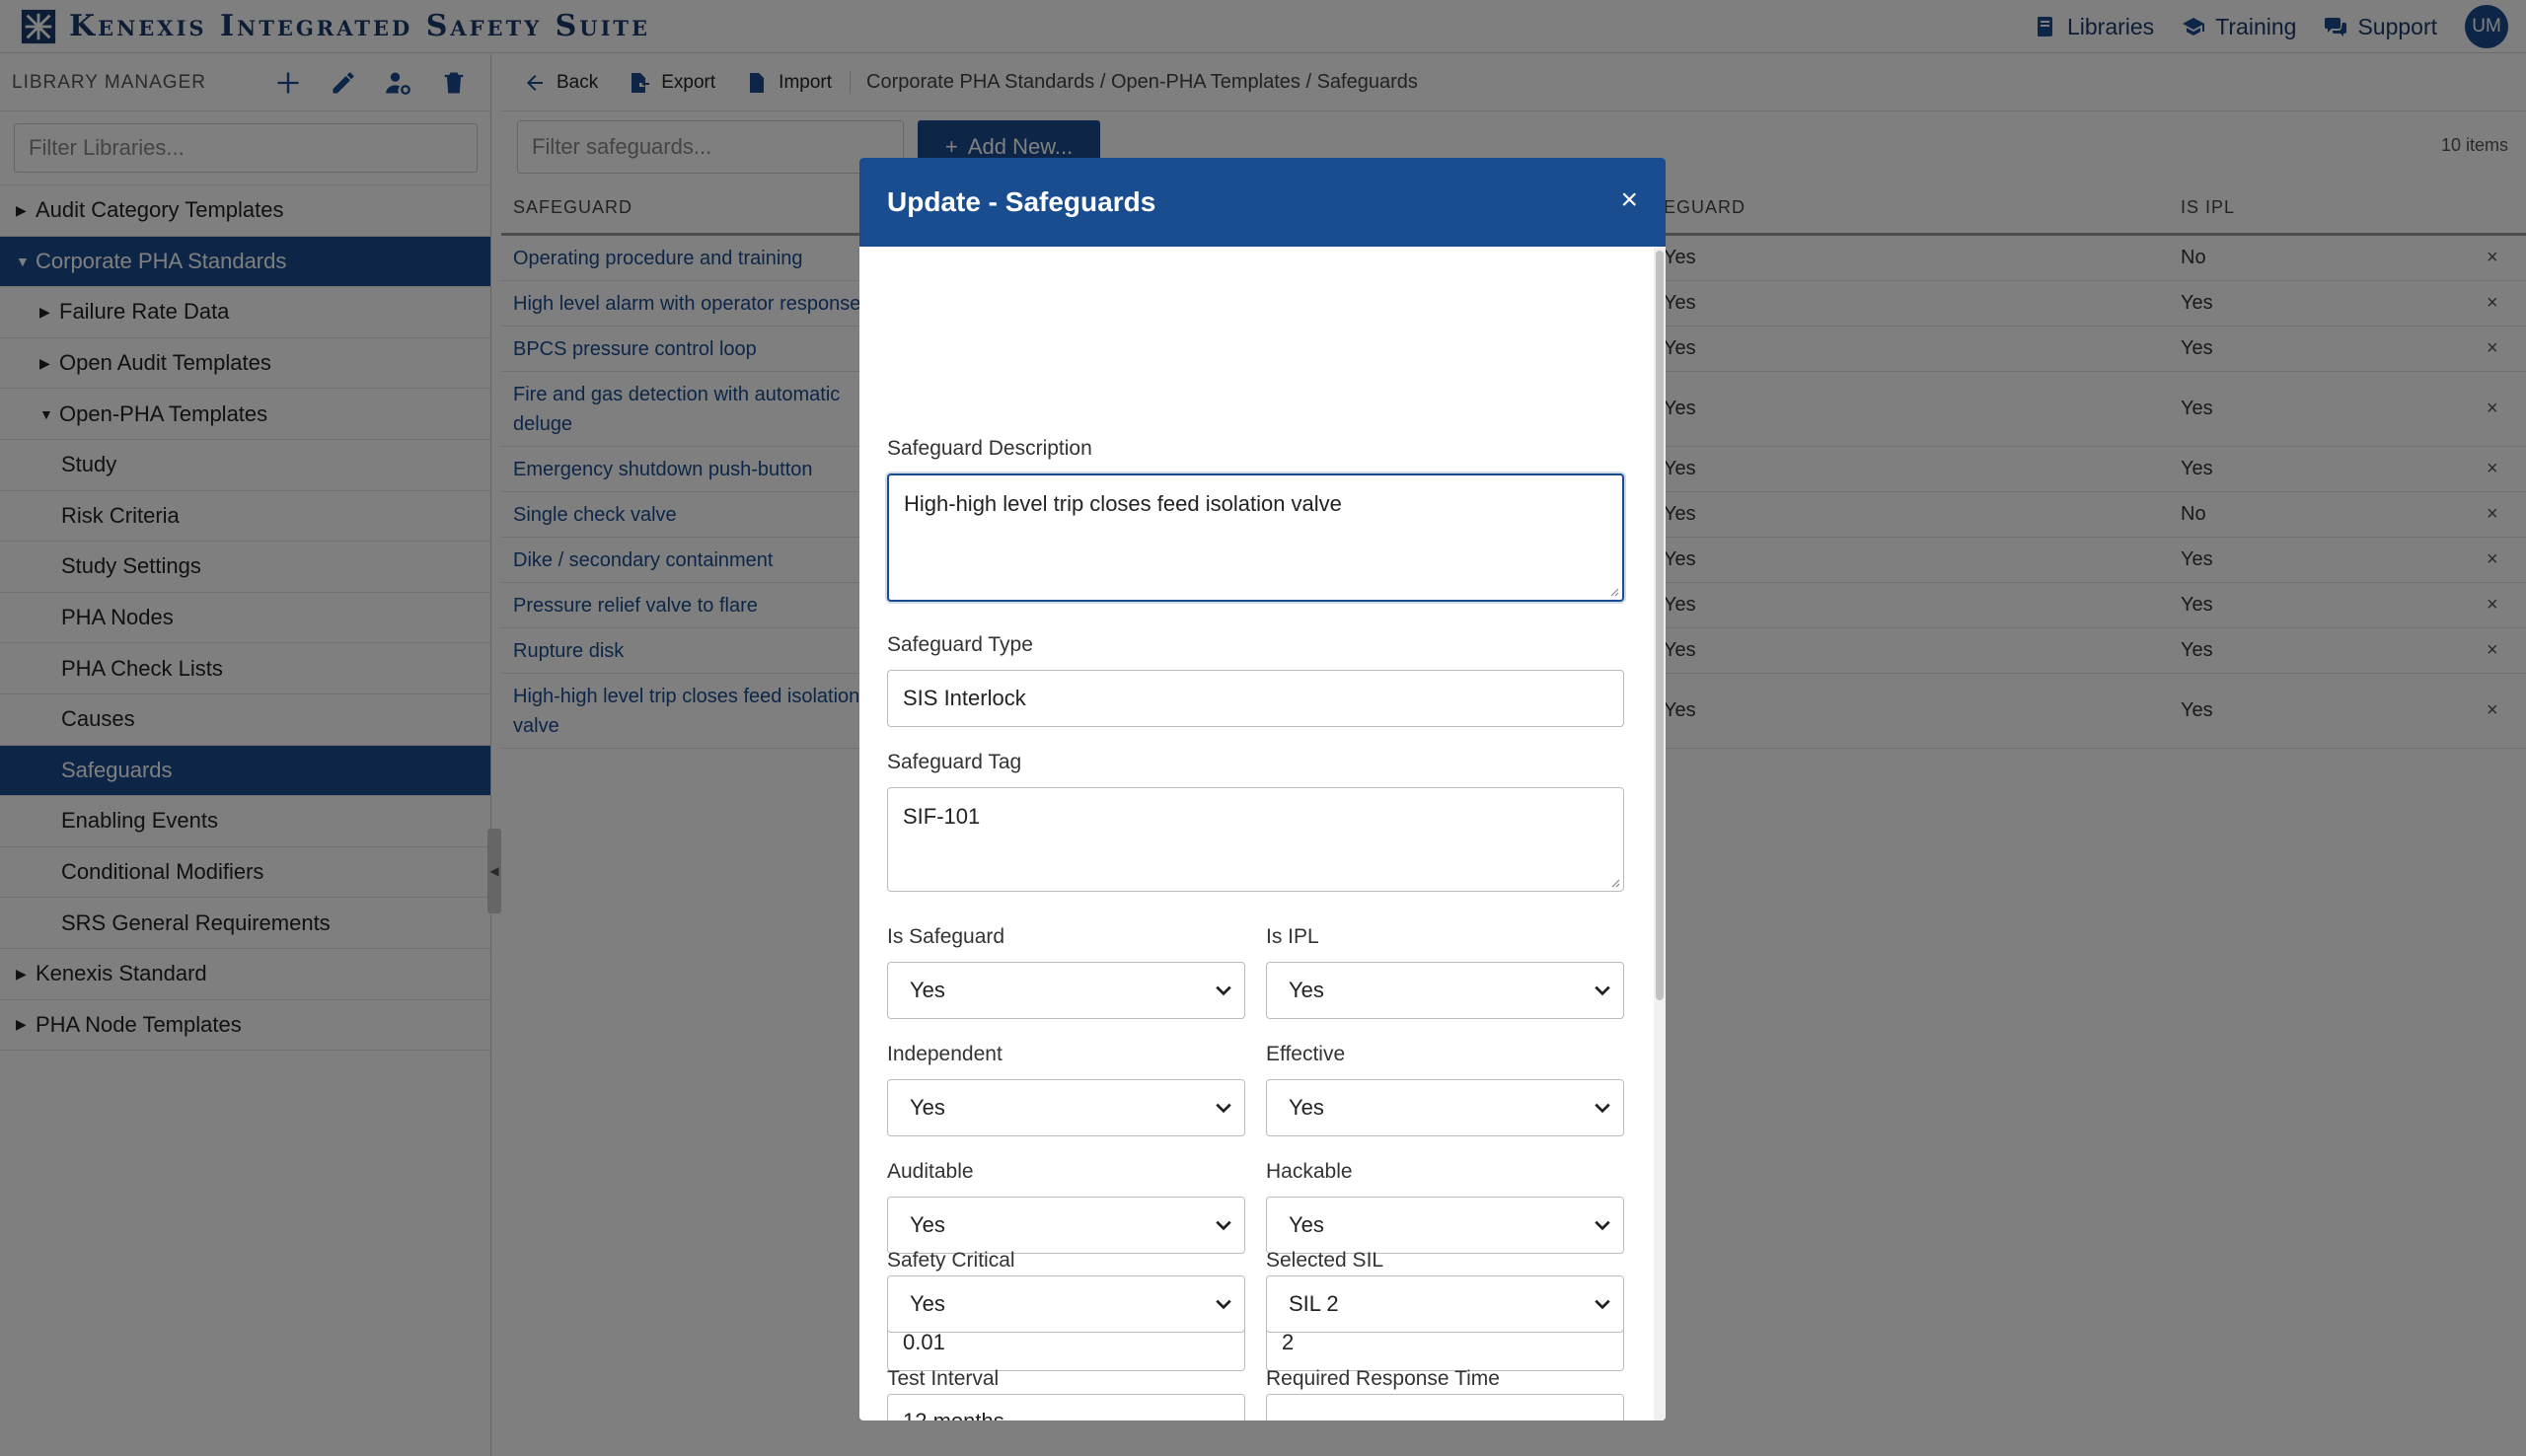 The image size is (2526, 1456). What do you see at coordinates (1445, 1107) in the screenshot?
I see `effective-select: Yes` at bounding box center [1445, 1107].